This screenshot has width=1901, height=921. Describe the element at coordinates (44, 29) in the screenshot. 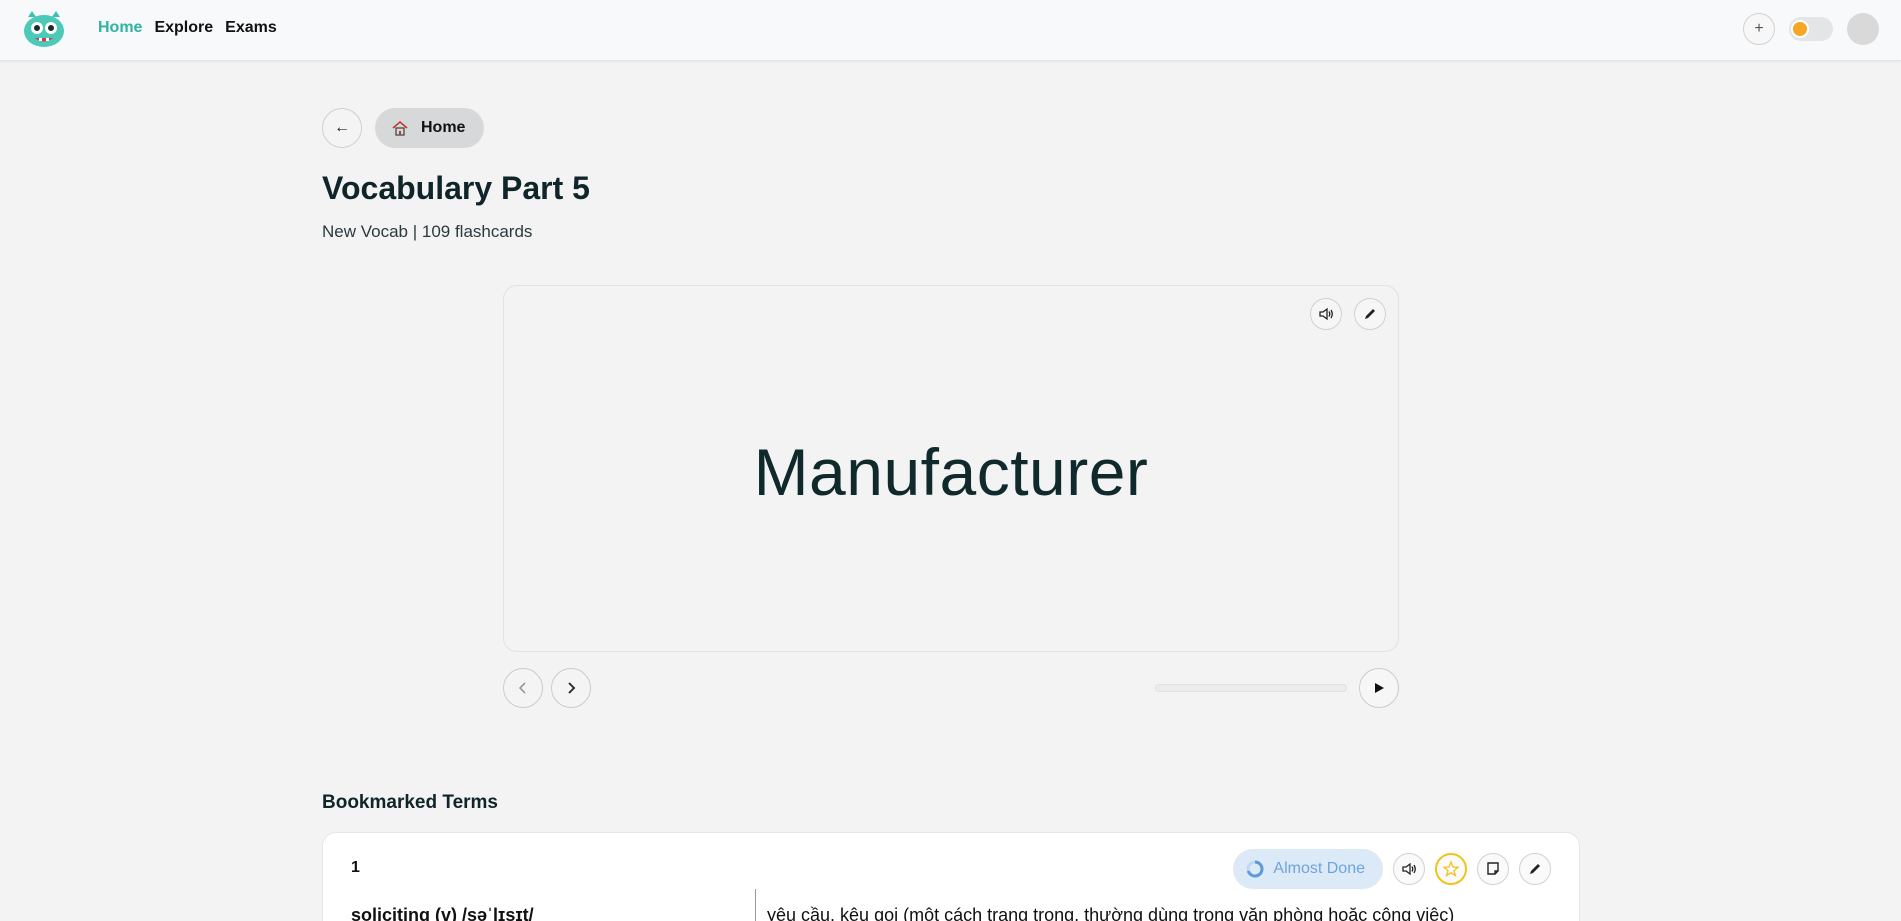

I see `monster-logo-icon` at that location.